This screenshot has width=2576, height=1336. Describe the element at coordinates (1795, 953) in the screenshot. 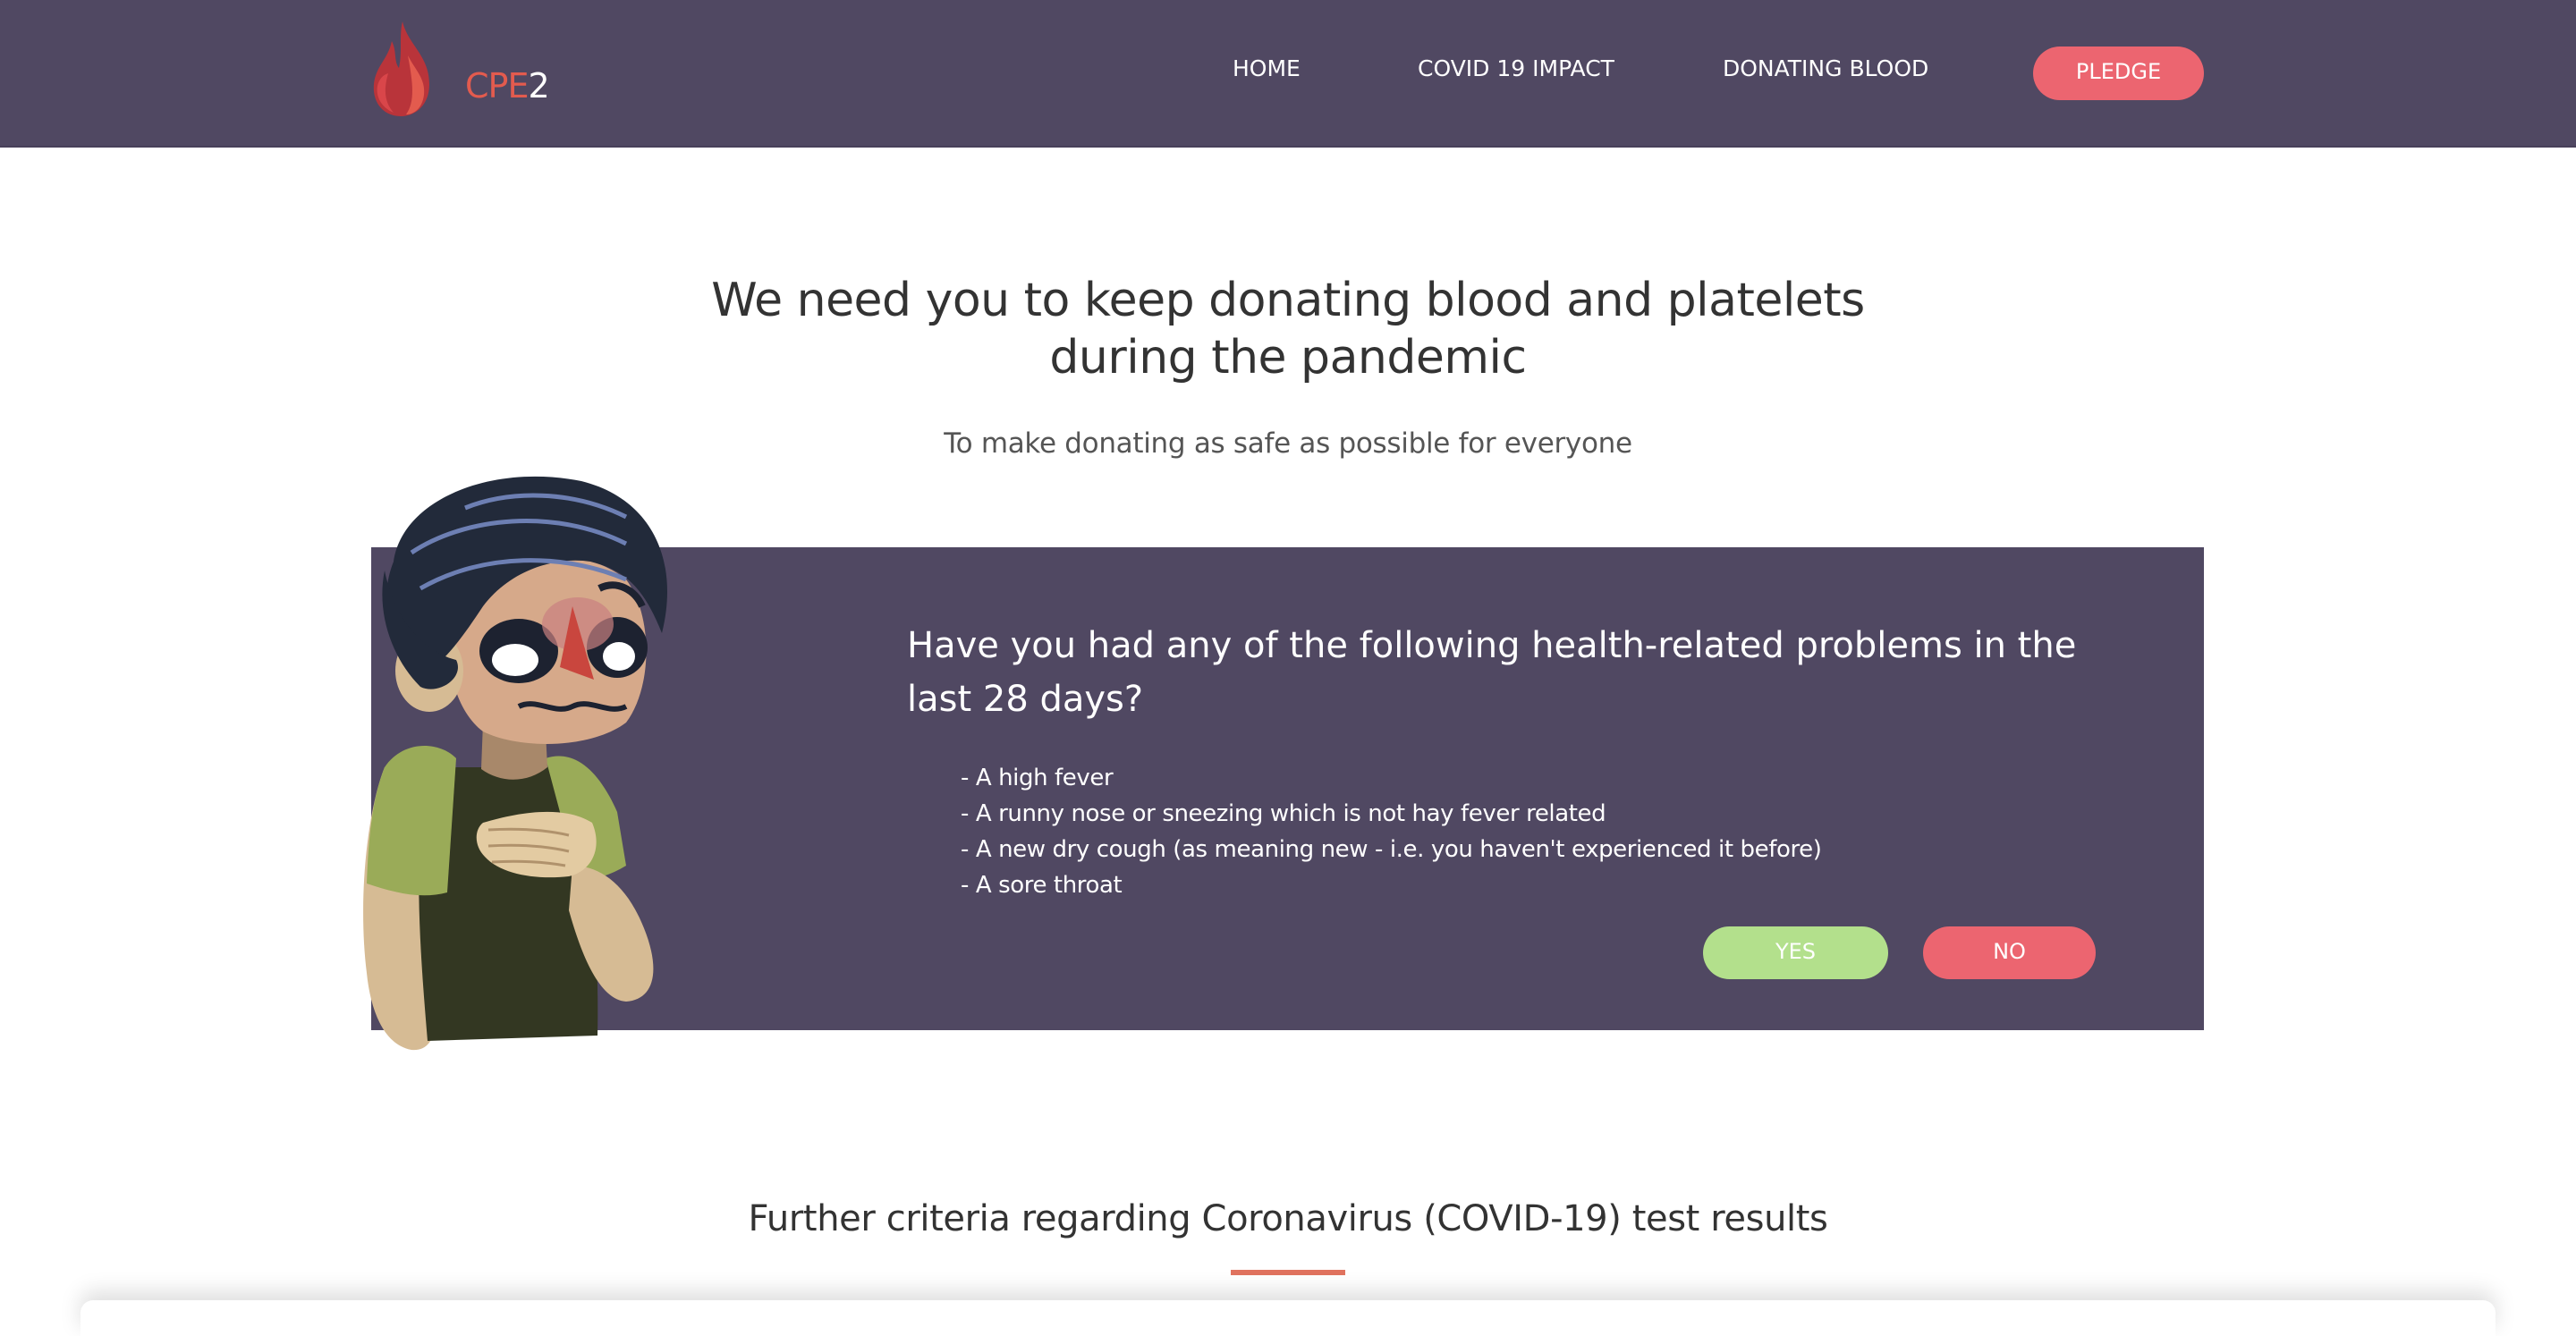

I see `yes-button: YES` at that location.